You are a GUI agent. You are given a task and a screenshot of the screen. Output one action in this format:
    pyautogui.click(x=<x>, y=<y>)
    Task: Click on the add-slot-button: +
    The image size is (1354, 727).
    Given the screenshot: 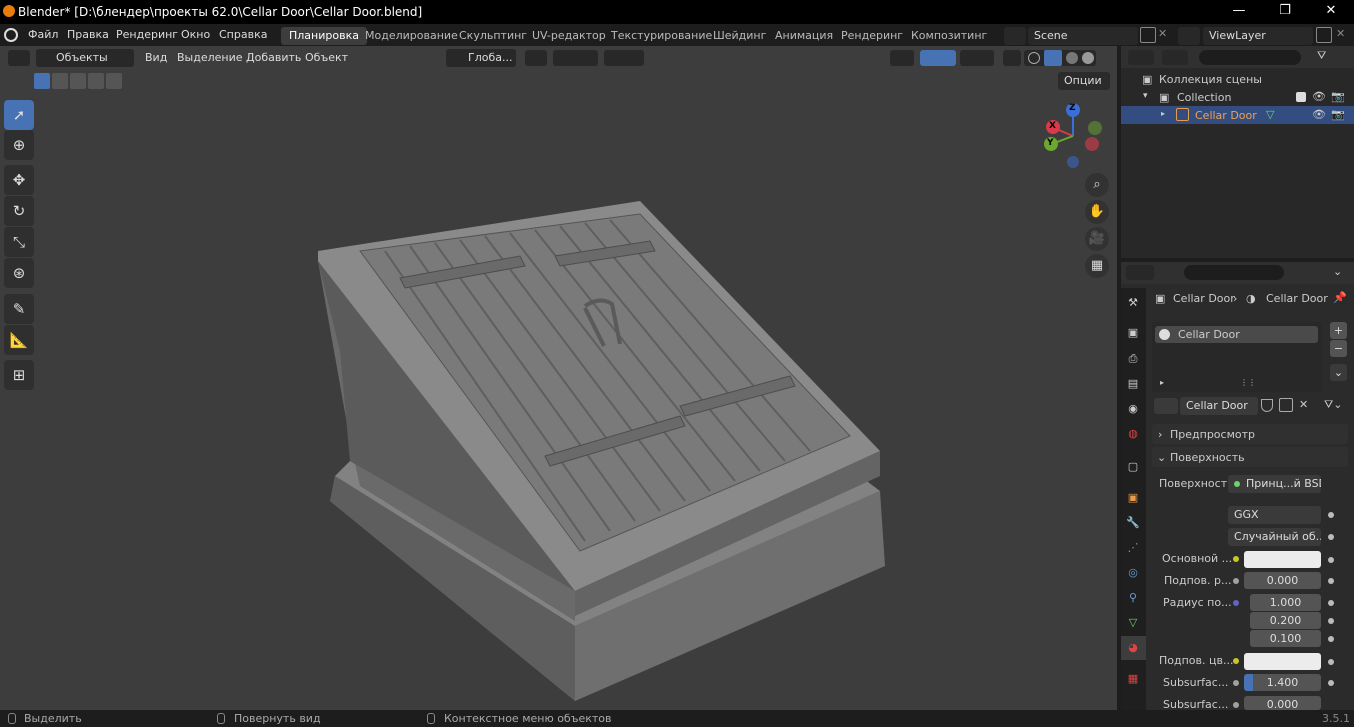 What is the action you would take?
    pyautogui.click(x=1338, y=330)
    